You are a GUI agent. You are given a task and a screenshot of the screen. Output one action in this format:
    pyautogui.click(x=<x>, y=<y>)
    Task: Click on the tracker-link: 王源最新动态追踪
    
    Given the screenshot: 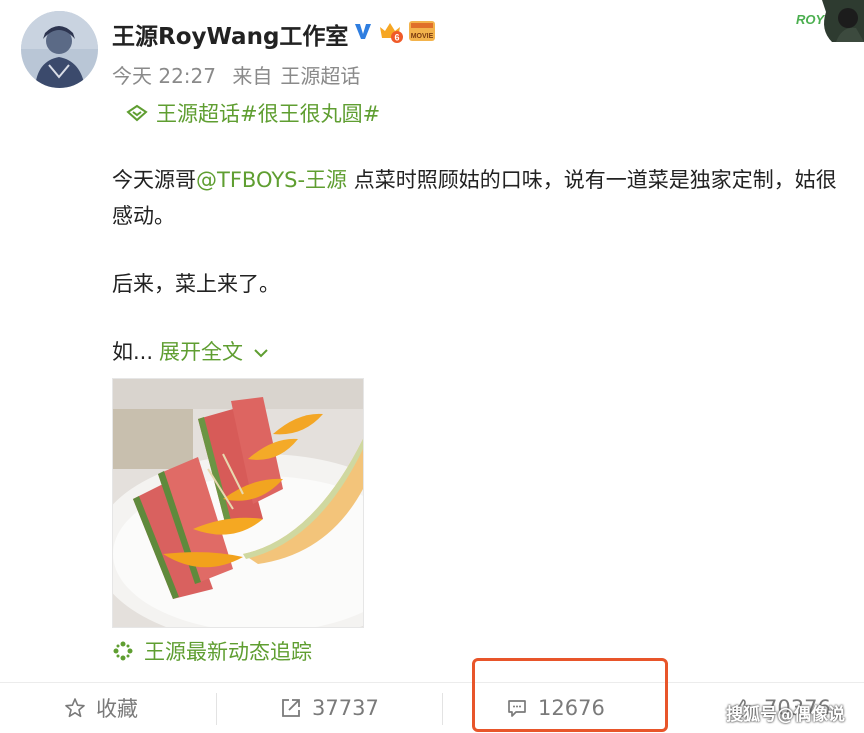 What is the action you would take?
    pyautogui.click(x=212, y=651)
    